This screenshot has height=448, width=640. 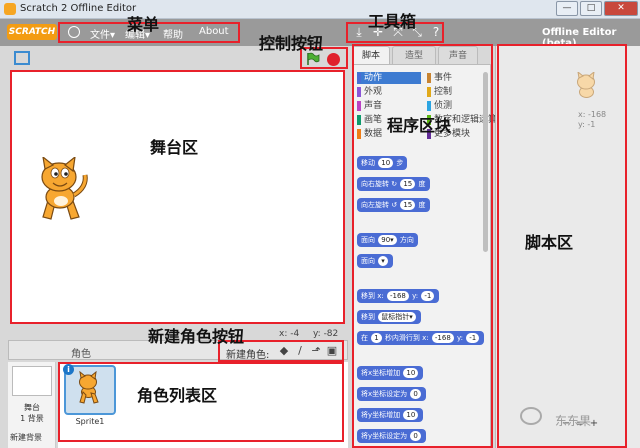 I want to click on window-title: Scratch 2 Offline Editor, so click(x=78, y=8).